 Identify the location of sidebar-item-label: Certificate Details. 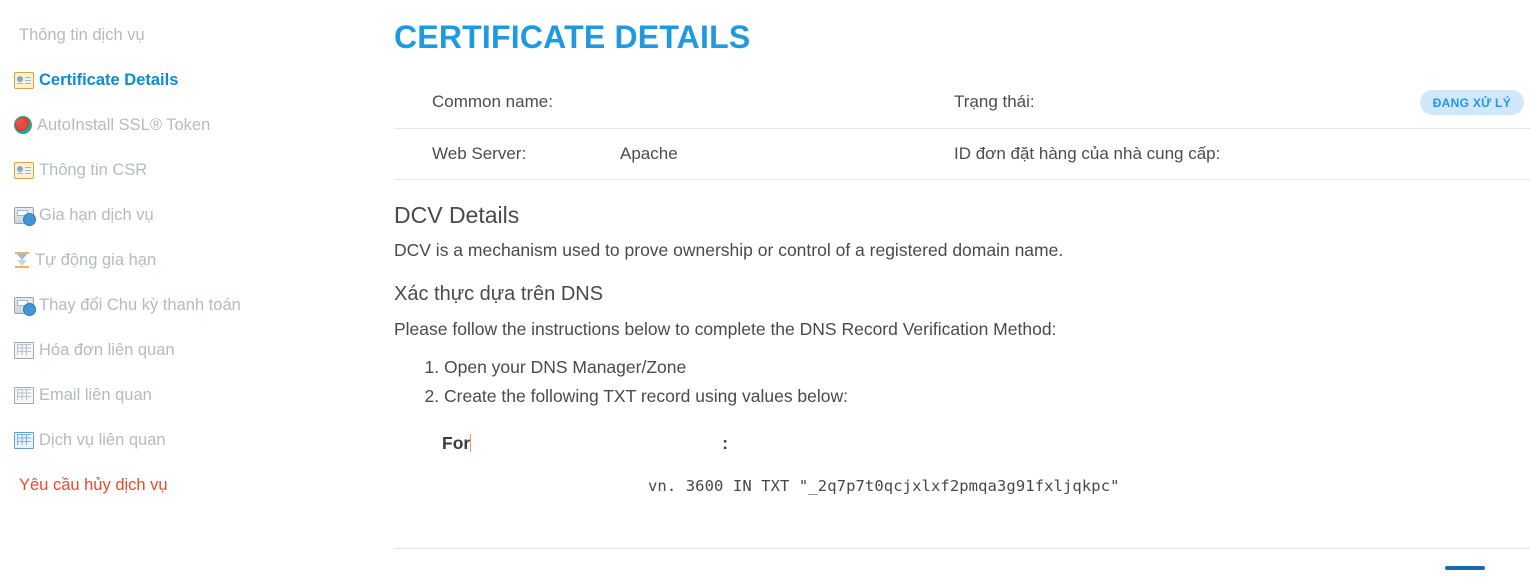
(109, 80).